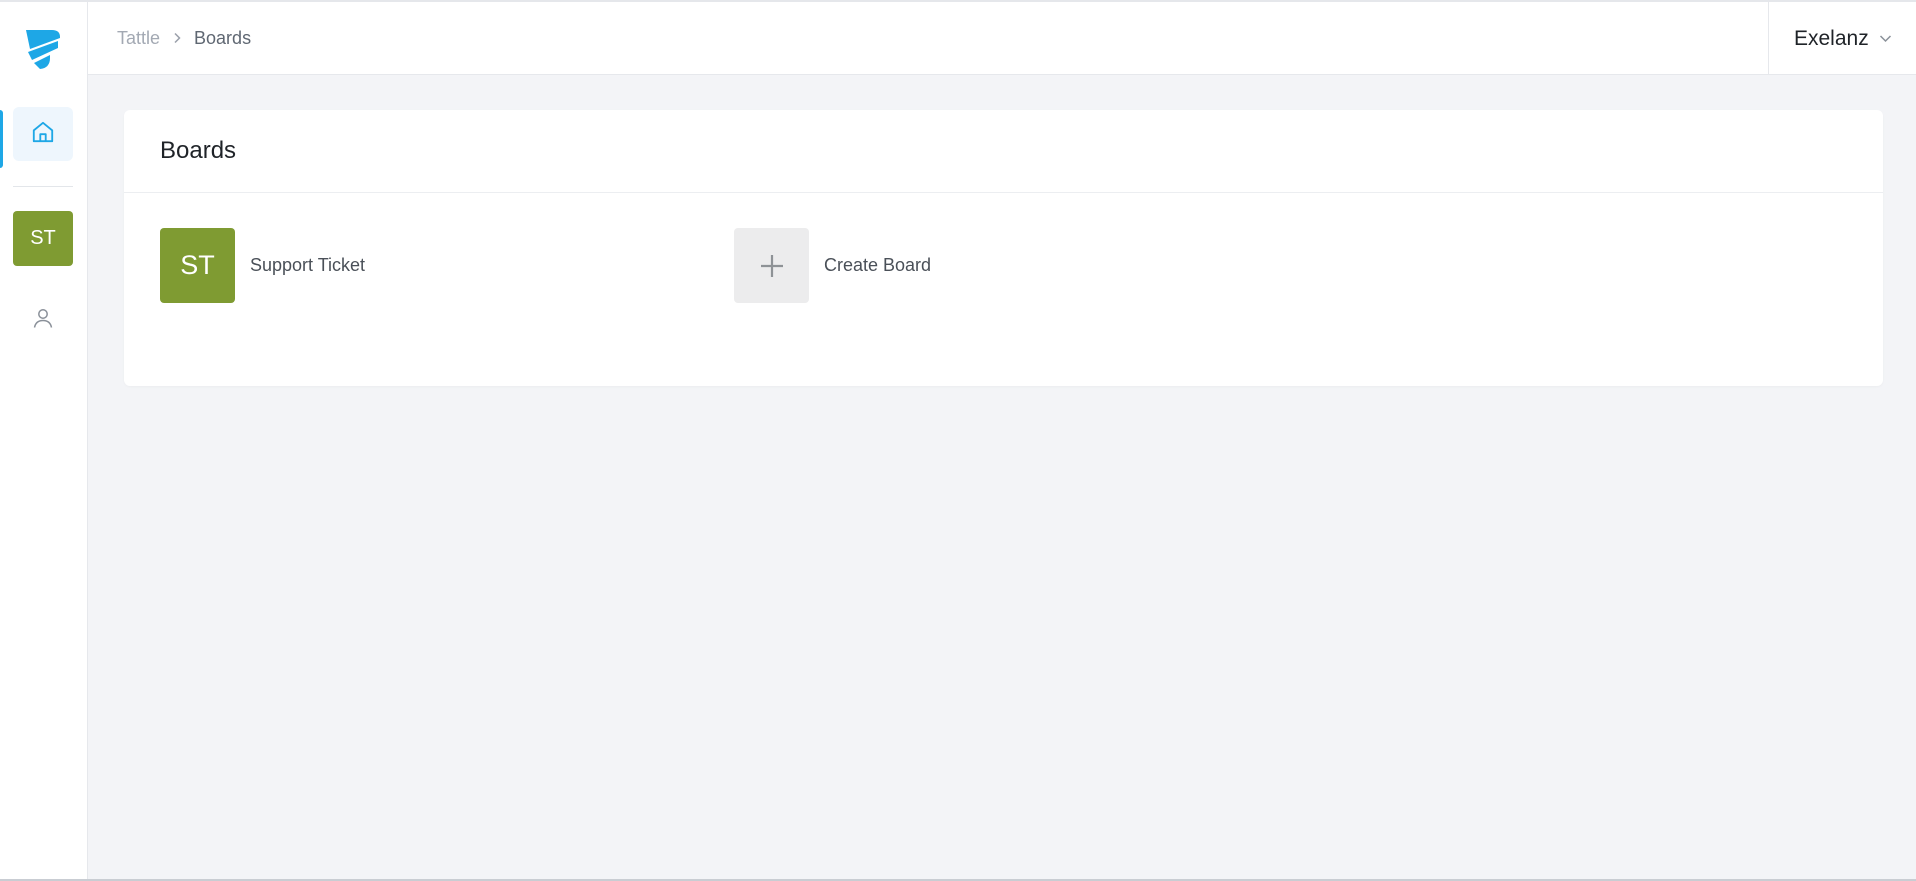  I want to click on sidebar: ST, so click(44, 440).